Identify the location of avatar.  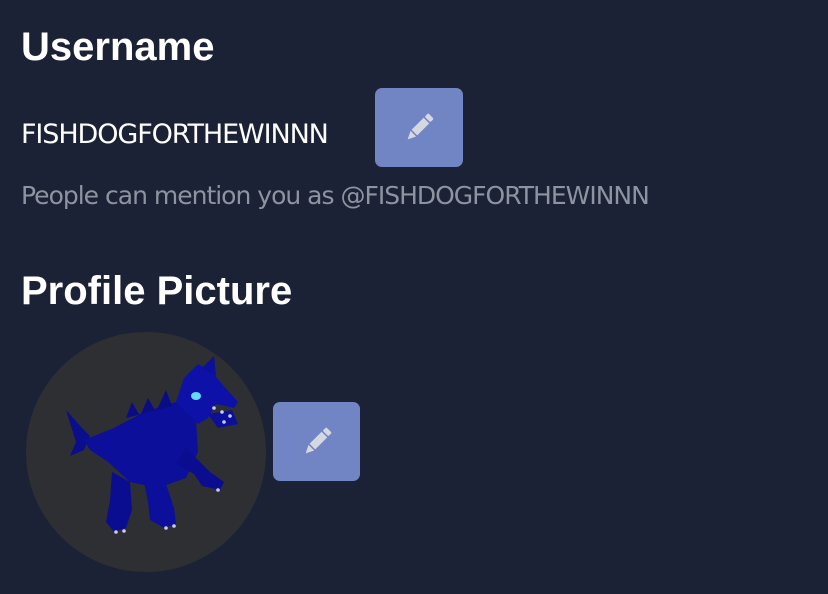
(146, 452).